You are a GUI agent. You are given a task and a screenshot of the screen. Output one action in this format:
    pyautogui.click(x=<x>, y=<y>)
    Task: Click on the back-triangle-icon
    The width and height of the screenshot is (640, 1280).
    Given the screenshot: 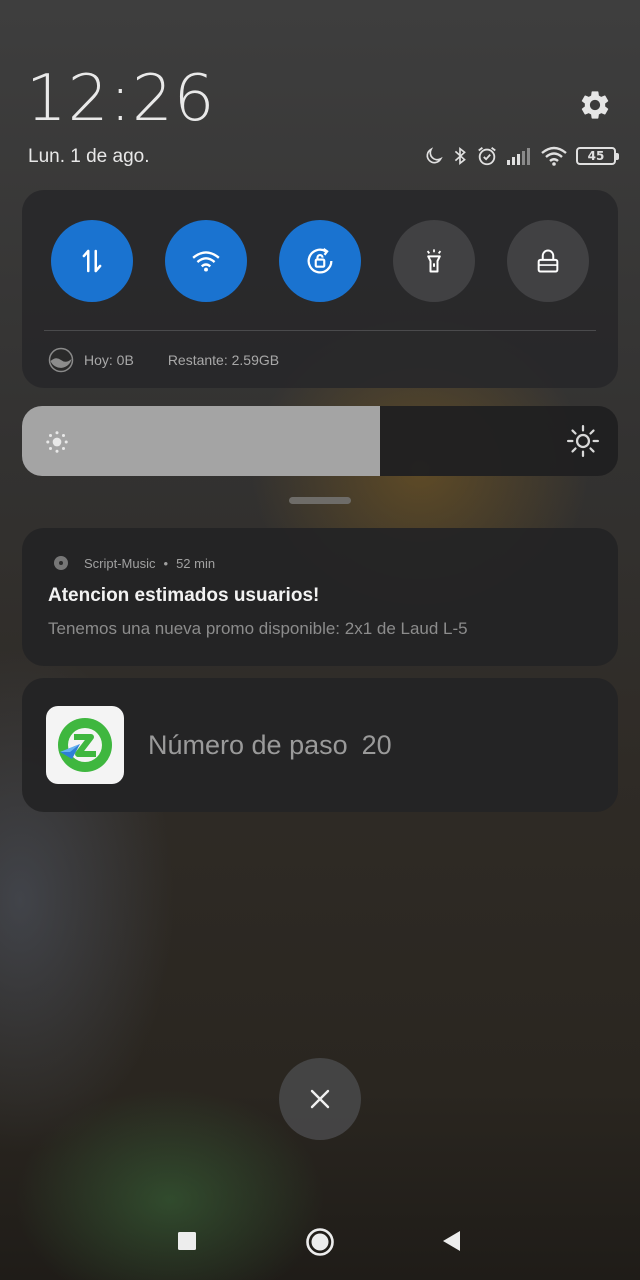 What is the action you would take?
    pyautogui.click(x=451, y=1241)
    